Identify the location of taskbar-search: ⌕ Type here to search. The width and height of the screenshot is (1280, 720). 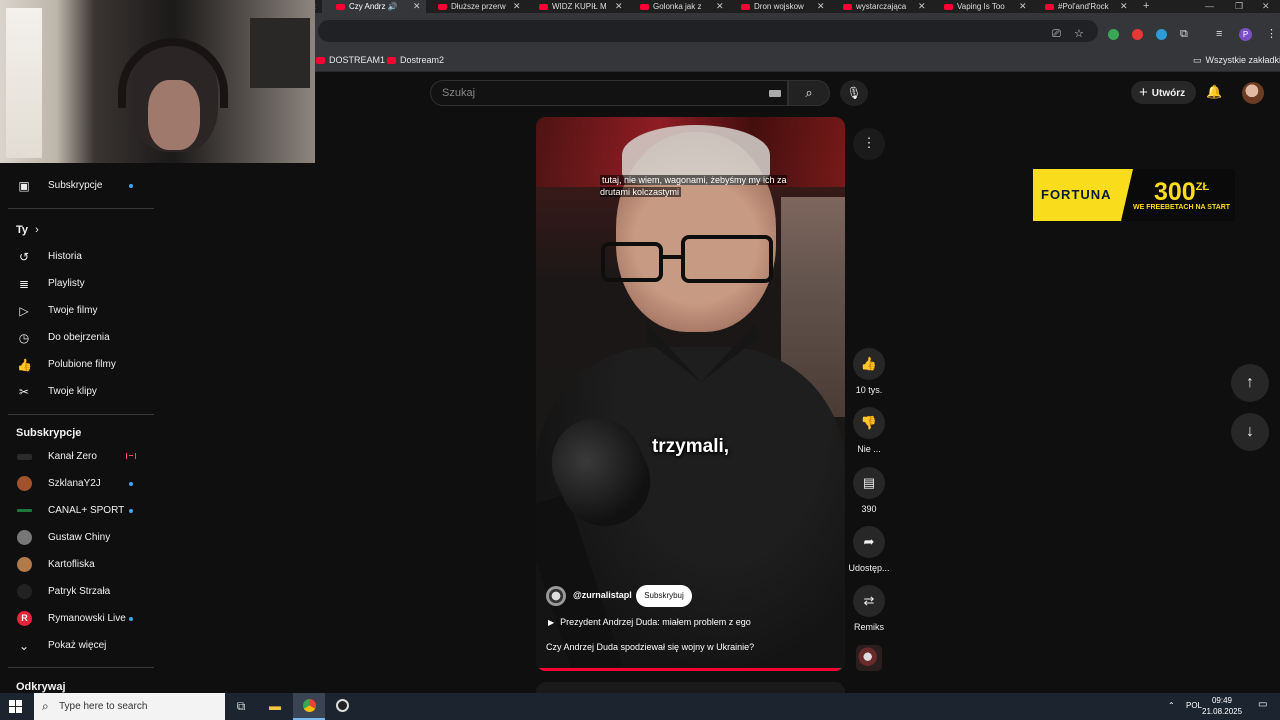
(129, 706).